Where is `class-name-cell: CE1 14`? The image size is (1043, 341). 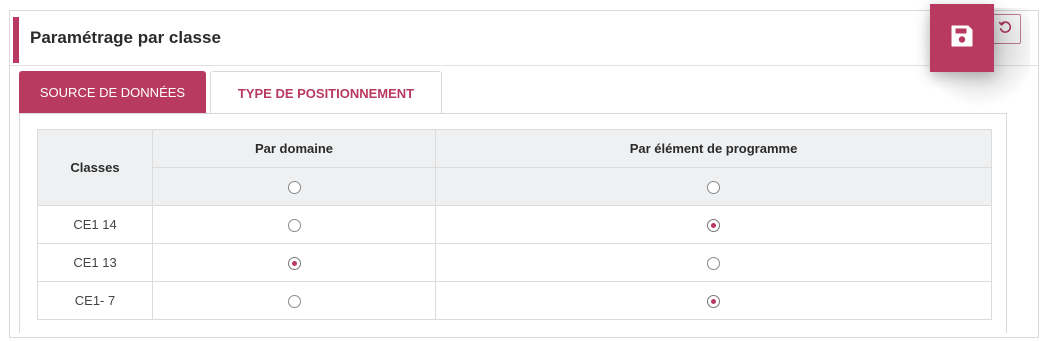 class-name-cell: CE1 14 is located at coordinates (95, 224).